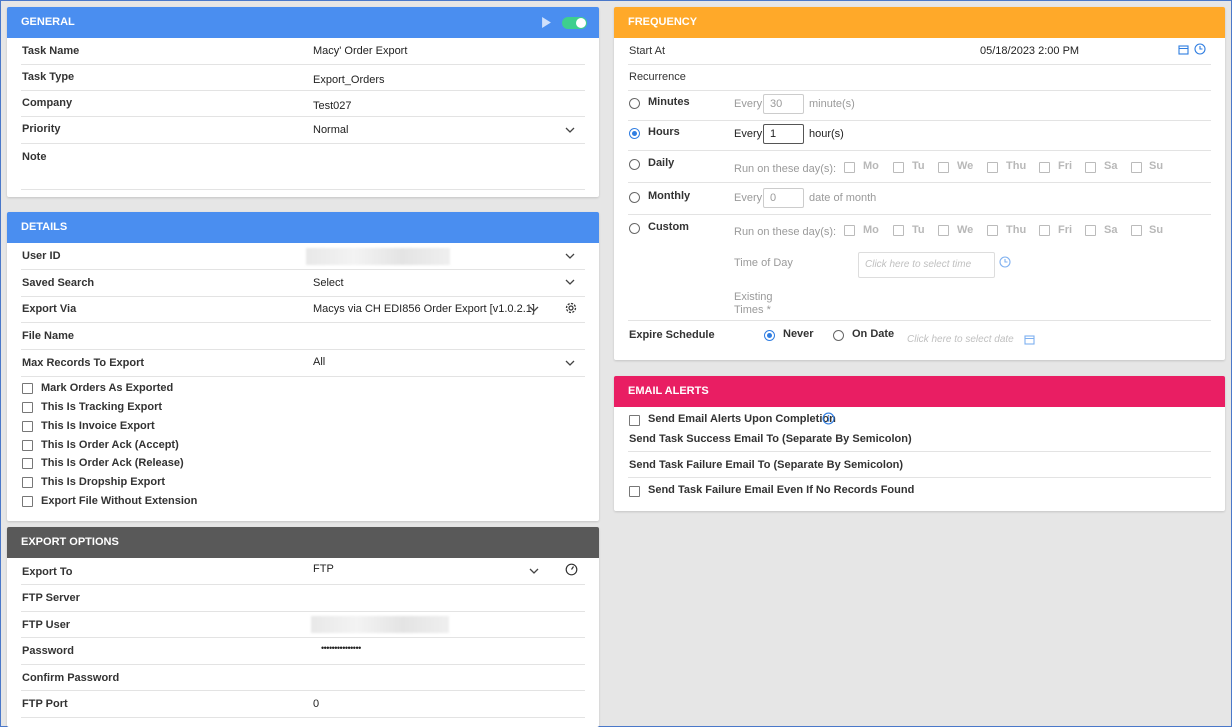 The image size is (1232, 727). What do you see at coordinates (303, 227) in the screenshot?
I see `details-header: DETAILS` at bounding box center [303, 227].